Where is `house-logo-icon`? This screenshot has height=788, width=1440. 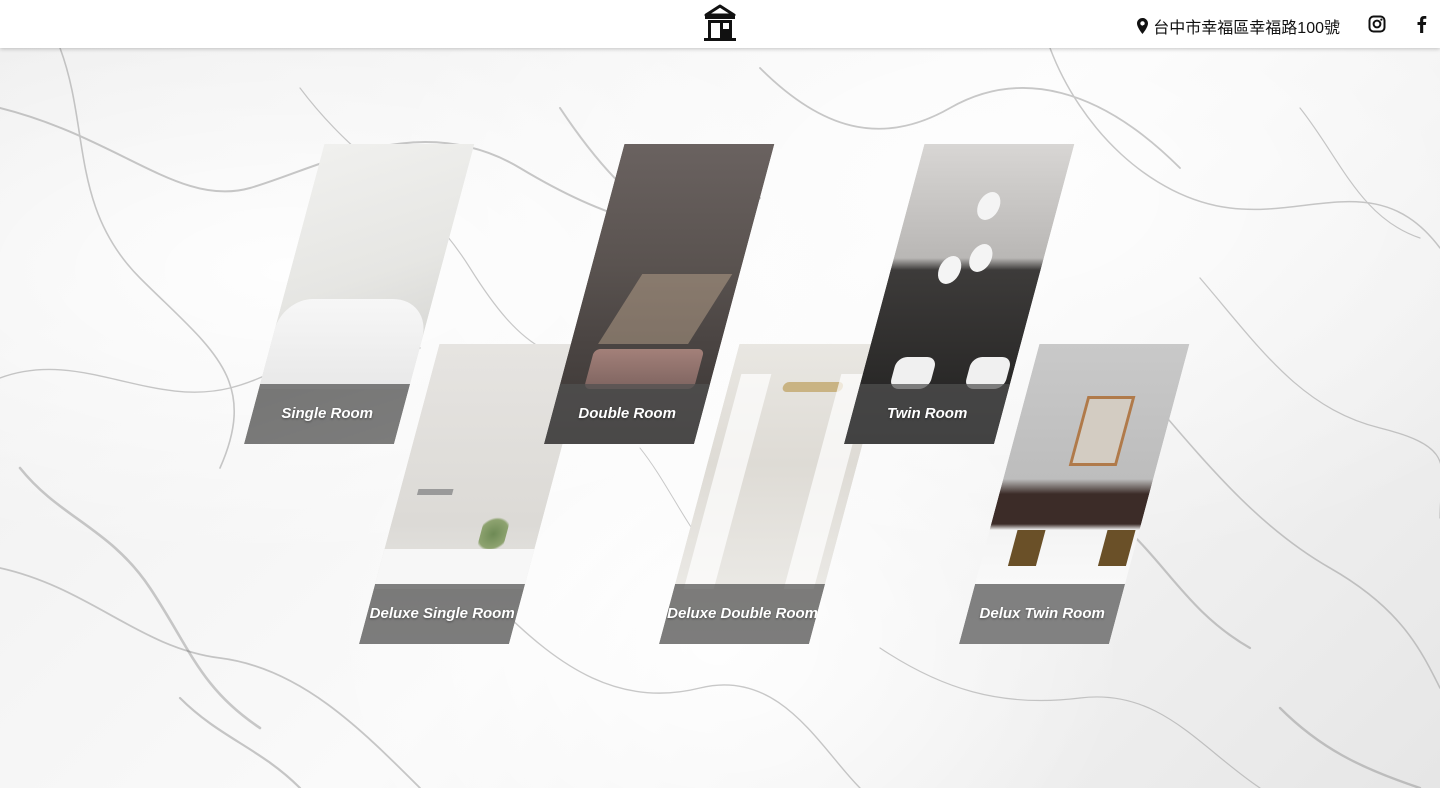 house-logo-icon is located at coordinates (720, 22).